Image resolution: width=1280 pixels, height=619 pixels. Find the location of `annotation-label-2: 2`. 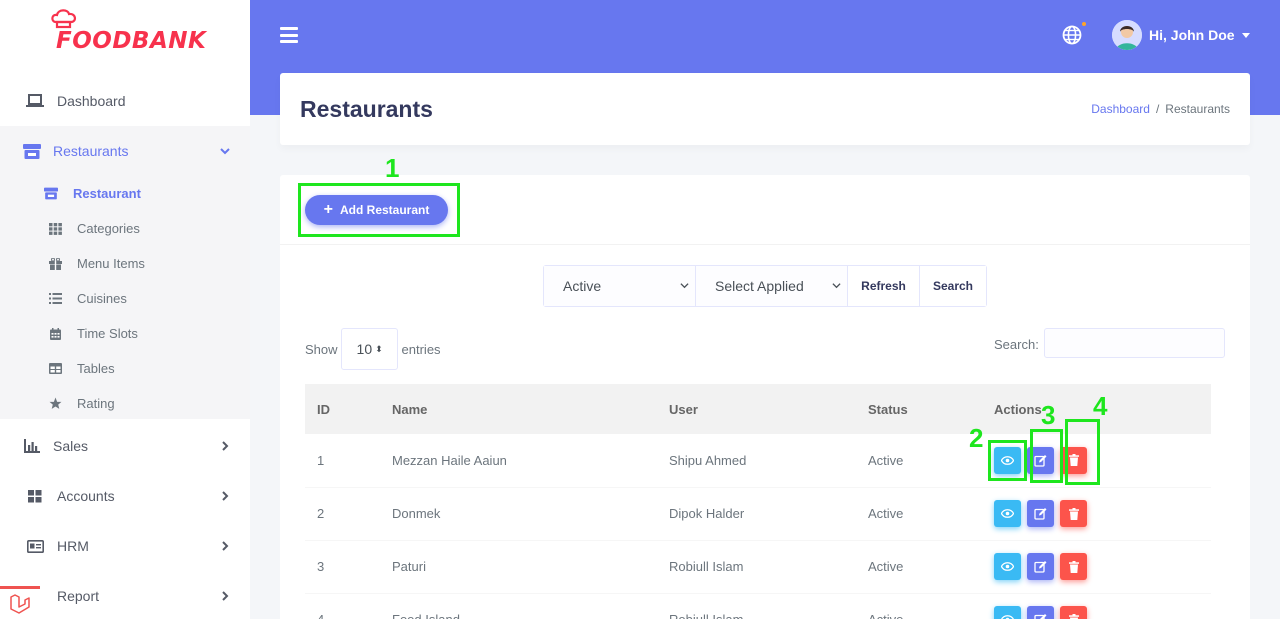

annotation-label-2: 2 is located at coordinates (976, 438).